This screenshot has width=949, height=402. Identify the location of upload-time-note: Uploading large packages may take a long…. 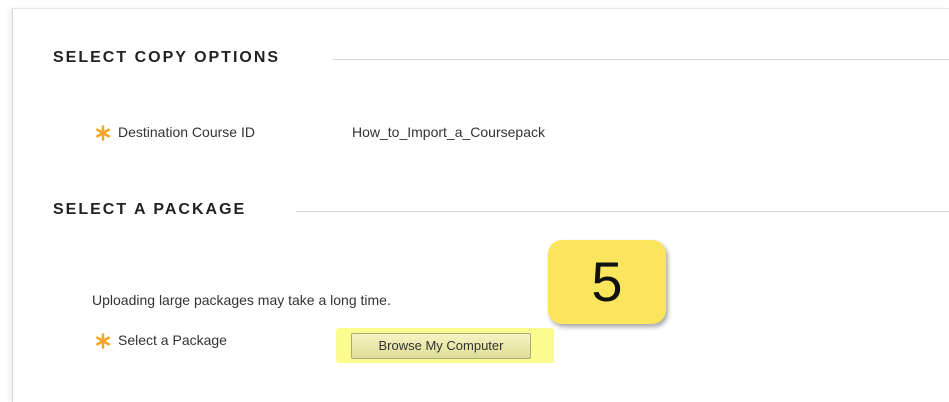
(241, 300).